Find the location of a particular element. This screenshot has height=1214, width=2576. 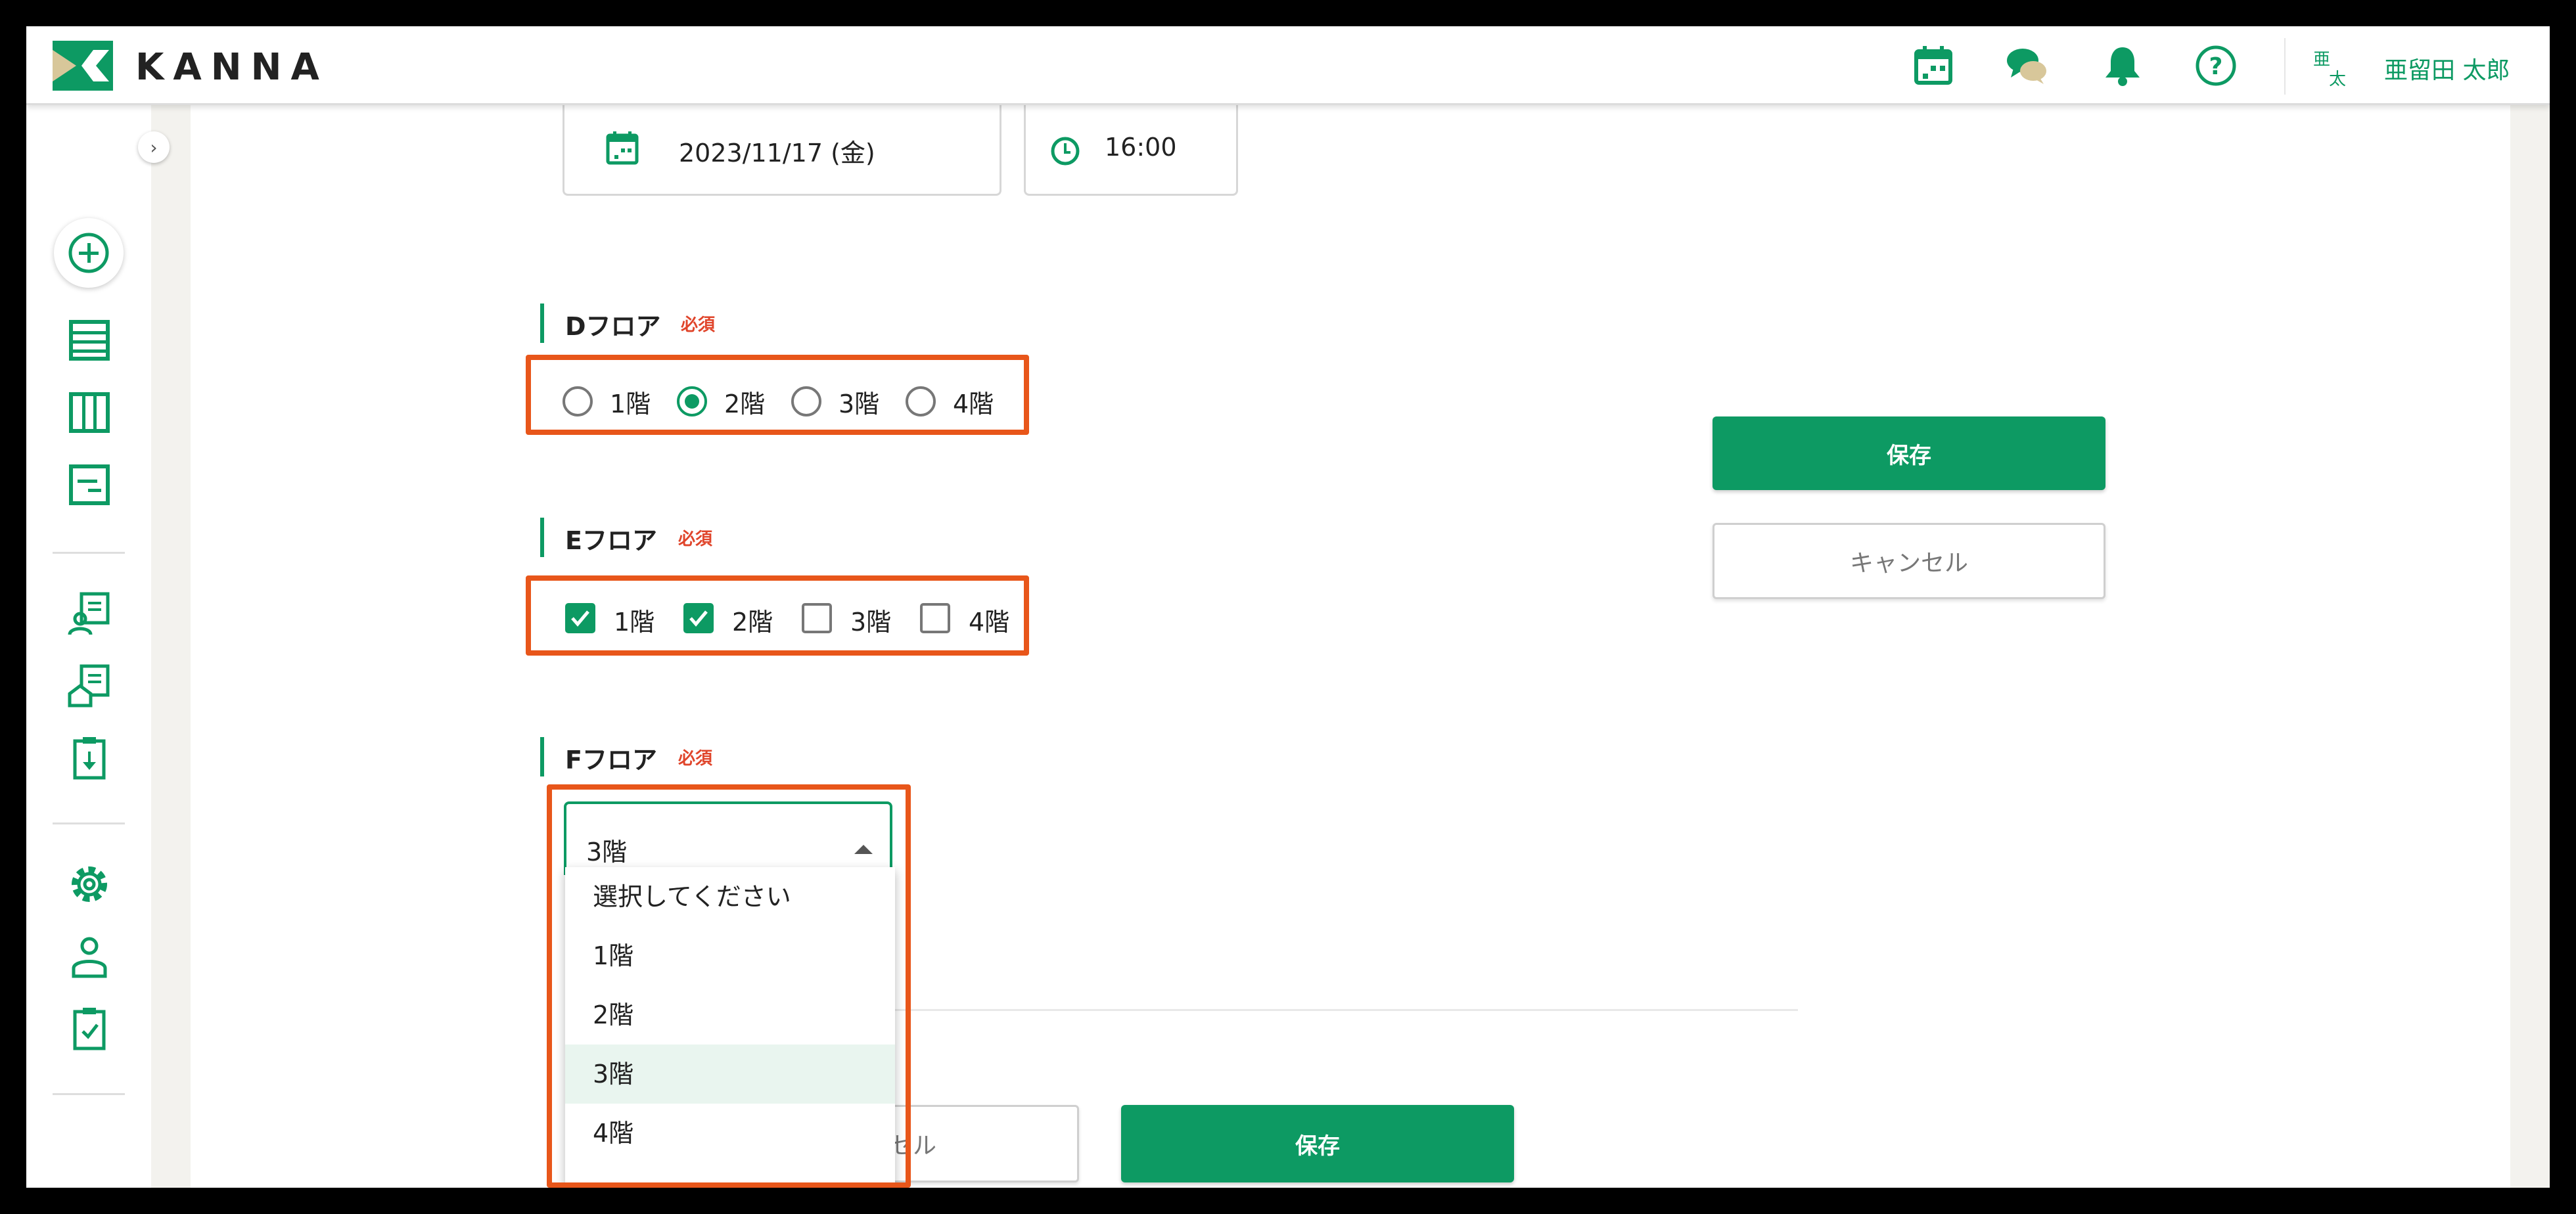

logo-text: KANNA is located at coordinates (232, 67).